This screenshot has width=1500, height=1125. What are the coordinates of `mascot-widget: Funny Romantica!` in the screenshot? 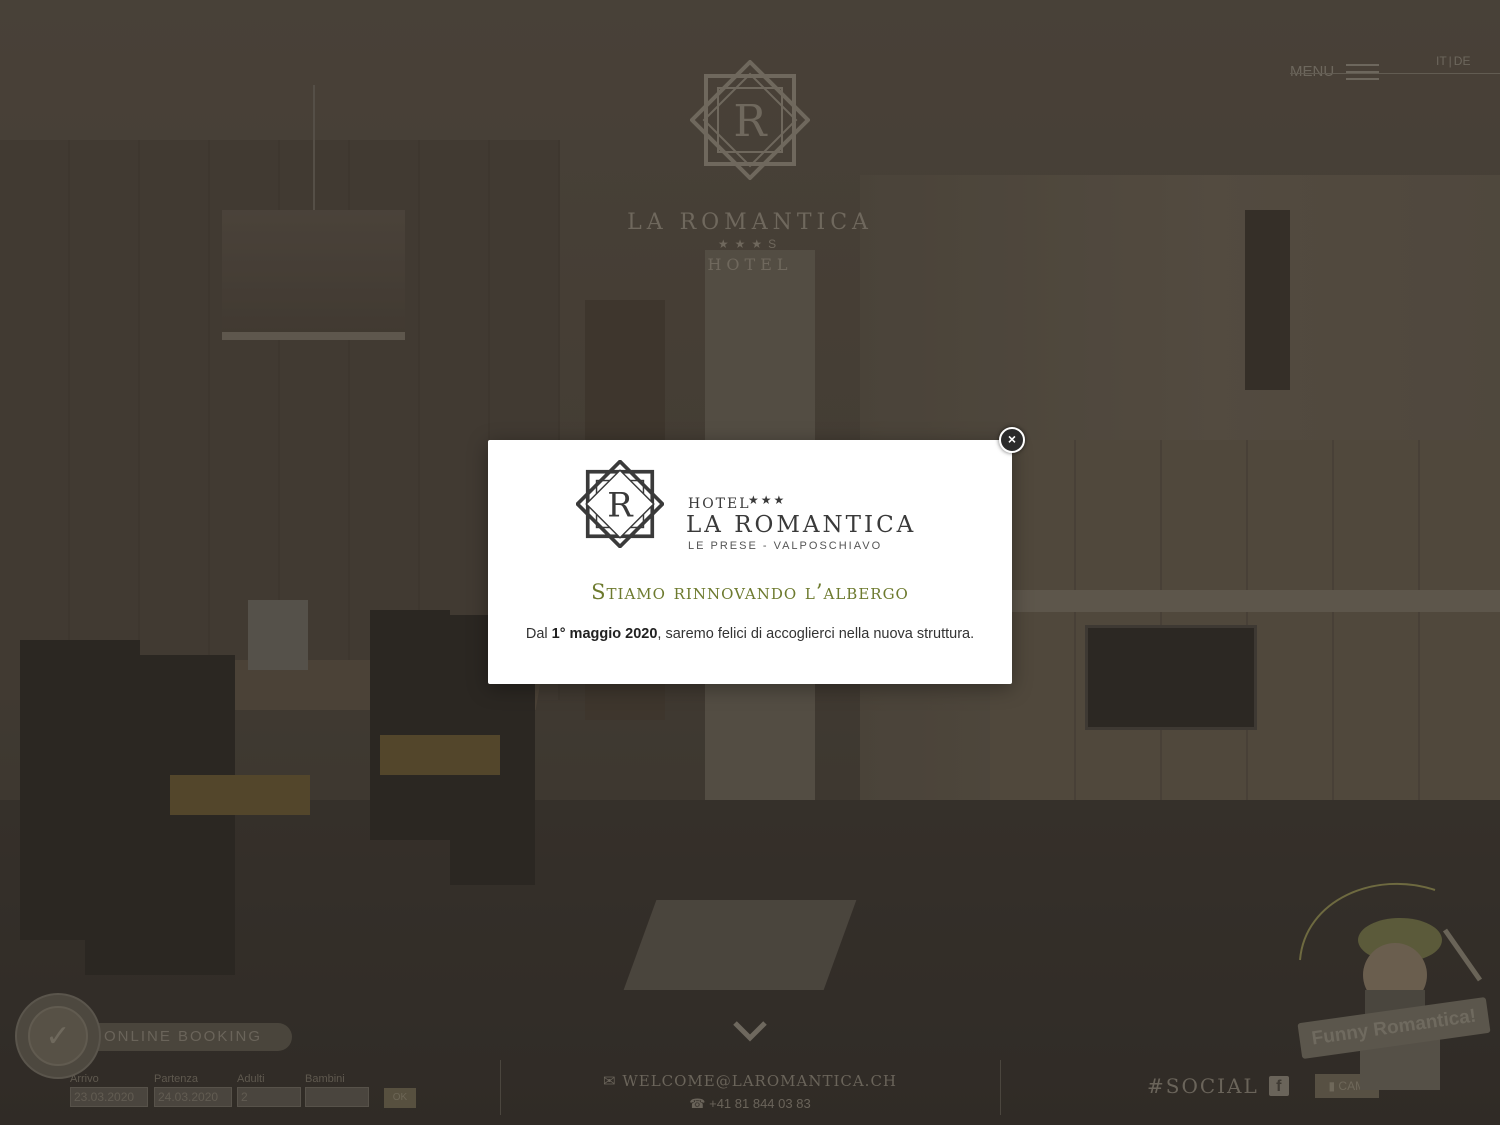 It's located at (1395, 985).